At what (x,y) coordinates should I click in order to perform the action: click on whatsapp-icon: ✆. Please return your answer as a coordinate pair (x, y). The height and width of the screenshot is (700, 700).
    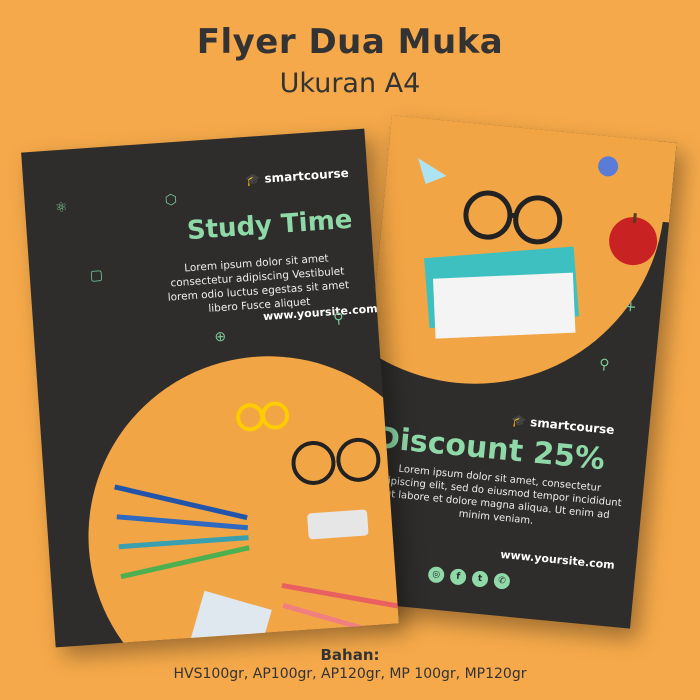
    Looking at the image, I should click on (502, 581).